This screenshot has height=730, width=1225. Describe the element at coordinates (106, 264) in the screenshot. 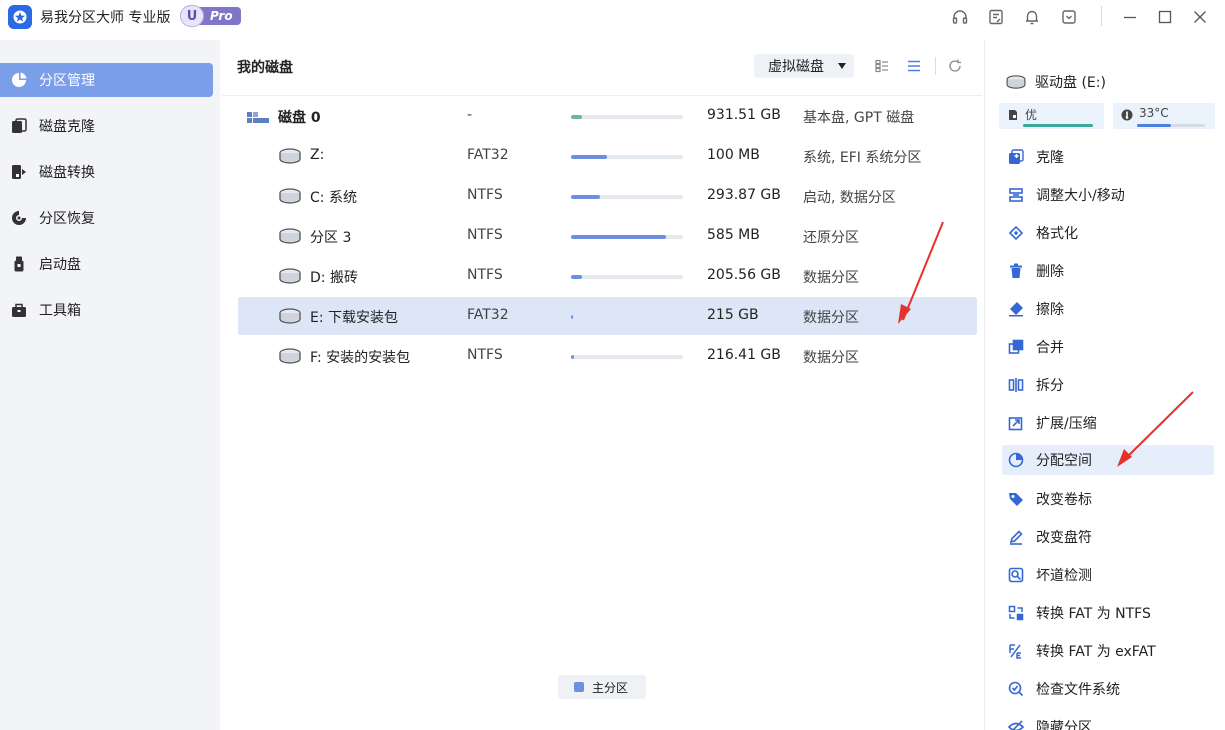

I see `sidebar-item-boot-disk: 启动盘` at that location.